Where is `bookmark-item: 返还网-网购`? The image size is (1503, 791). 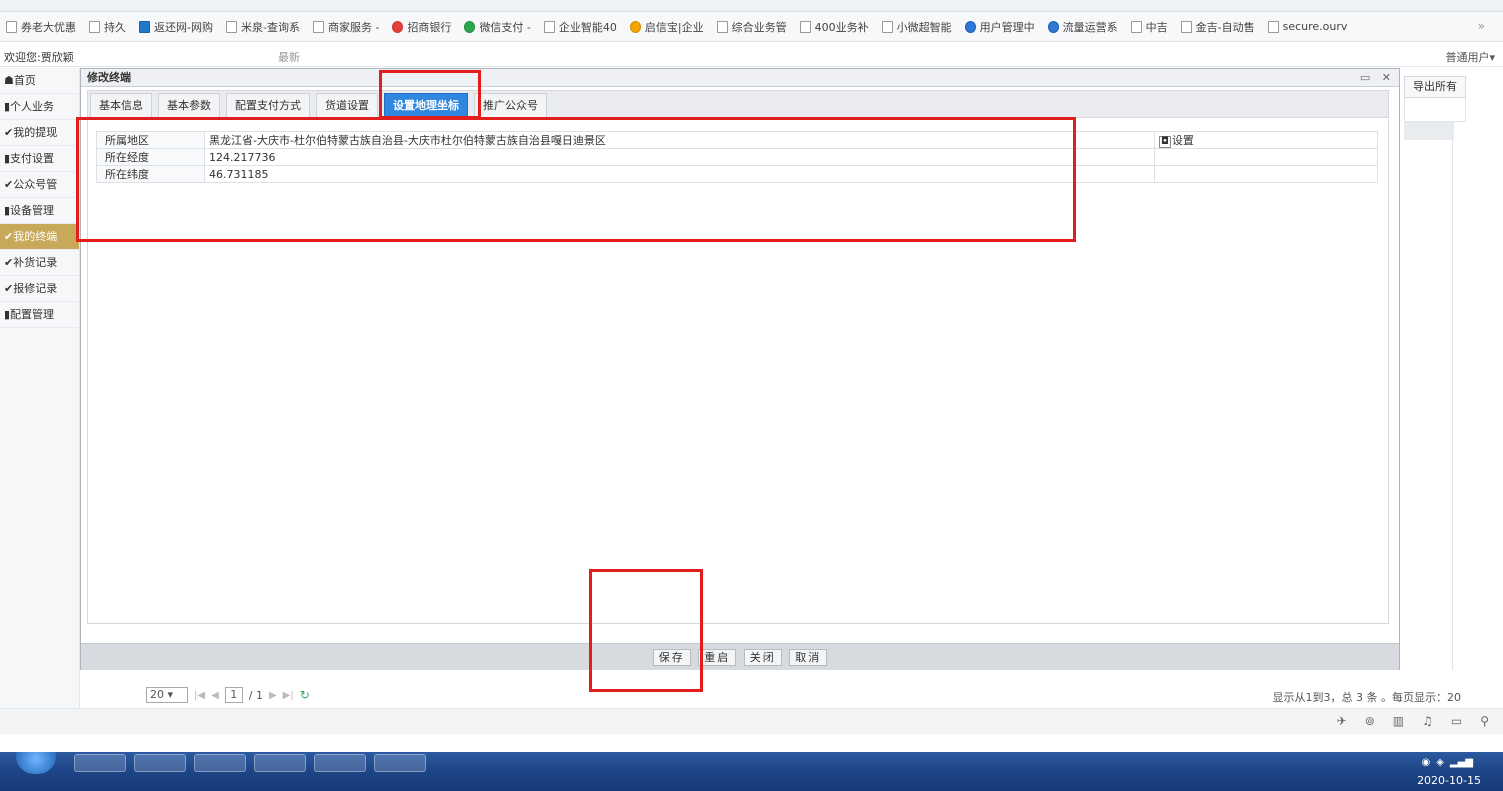 bookmark-item: 返还网-网购 is located at coordinates (176, 27).